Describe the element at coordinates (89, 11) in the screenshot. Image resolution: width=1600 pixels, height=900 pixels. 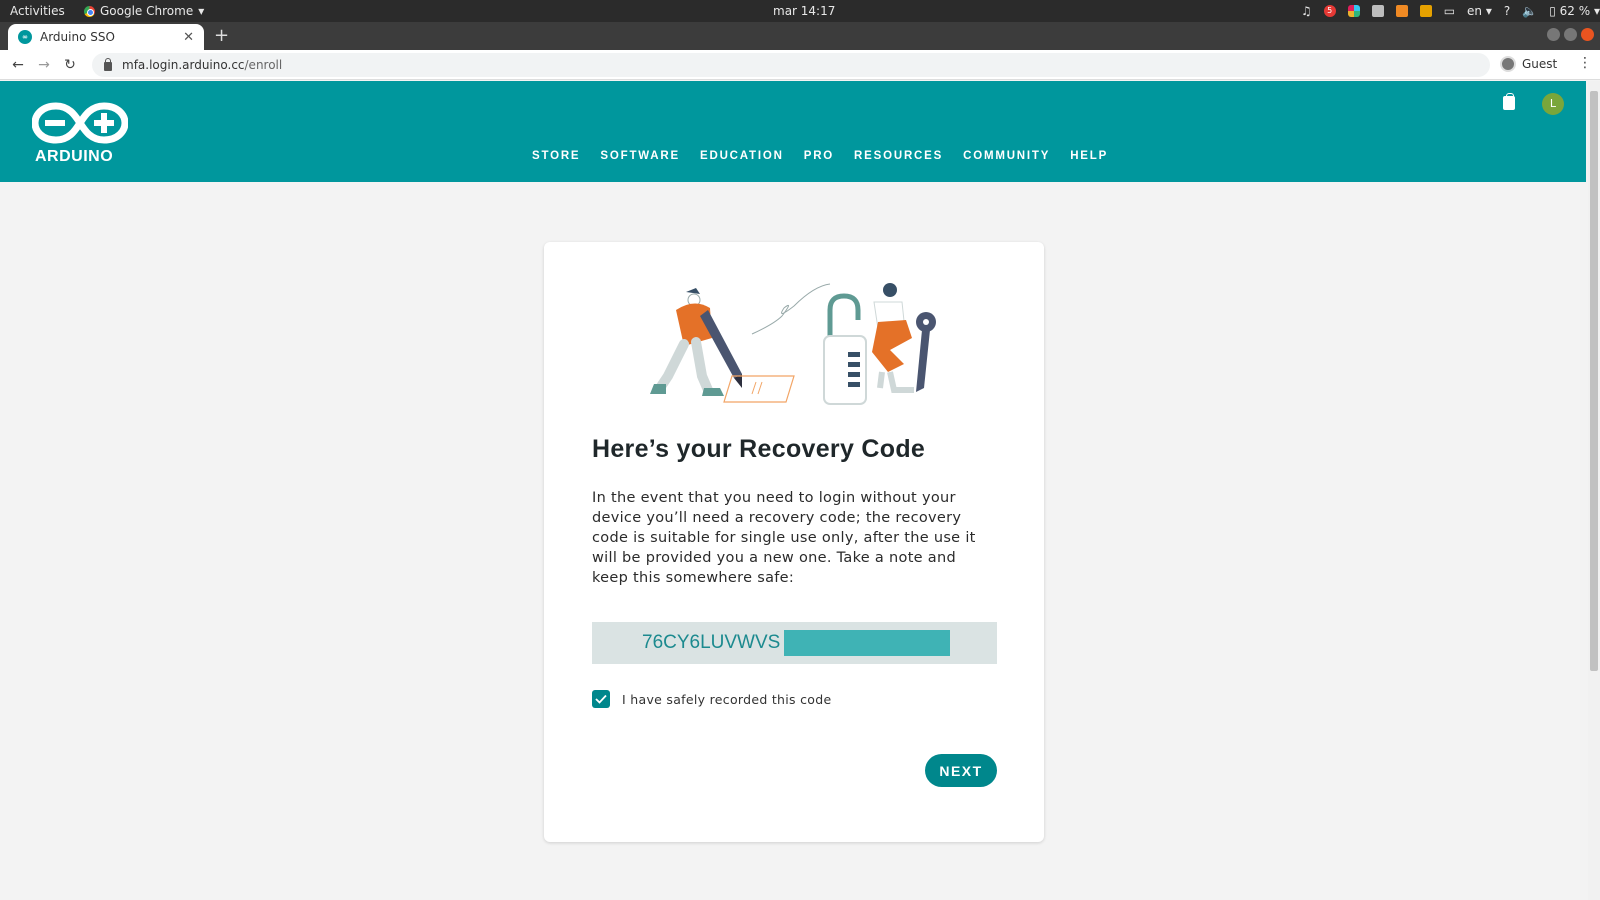
I see `chrome-icon` at that location.